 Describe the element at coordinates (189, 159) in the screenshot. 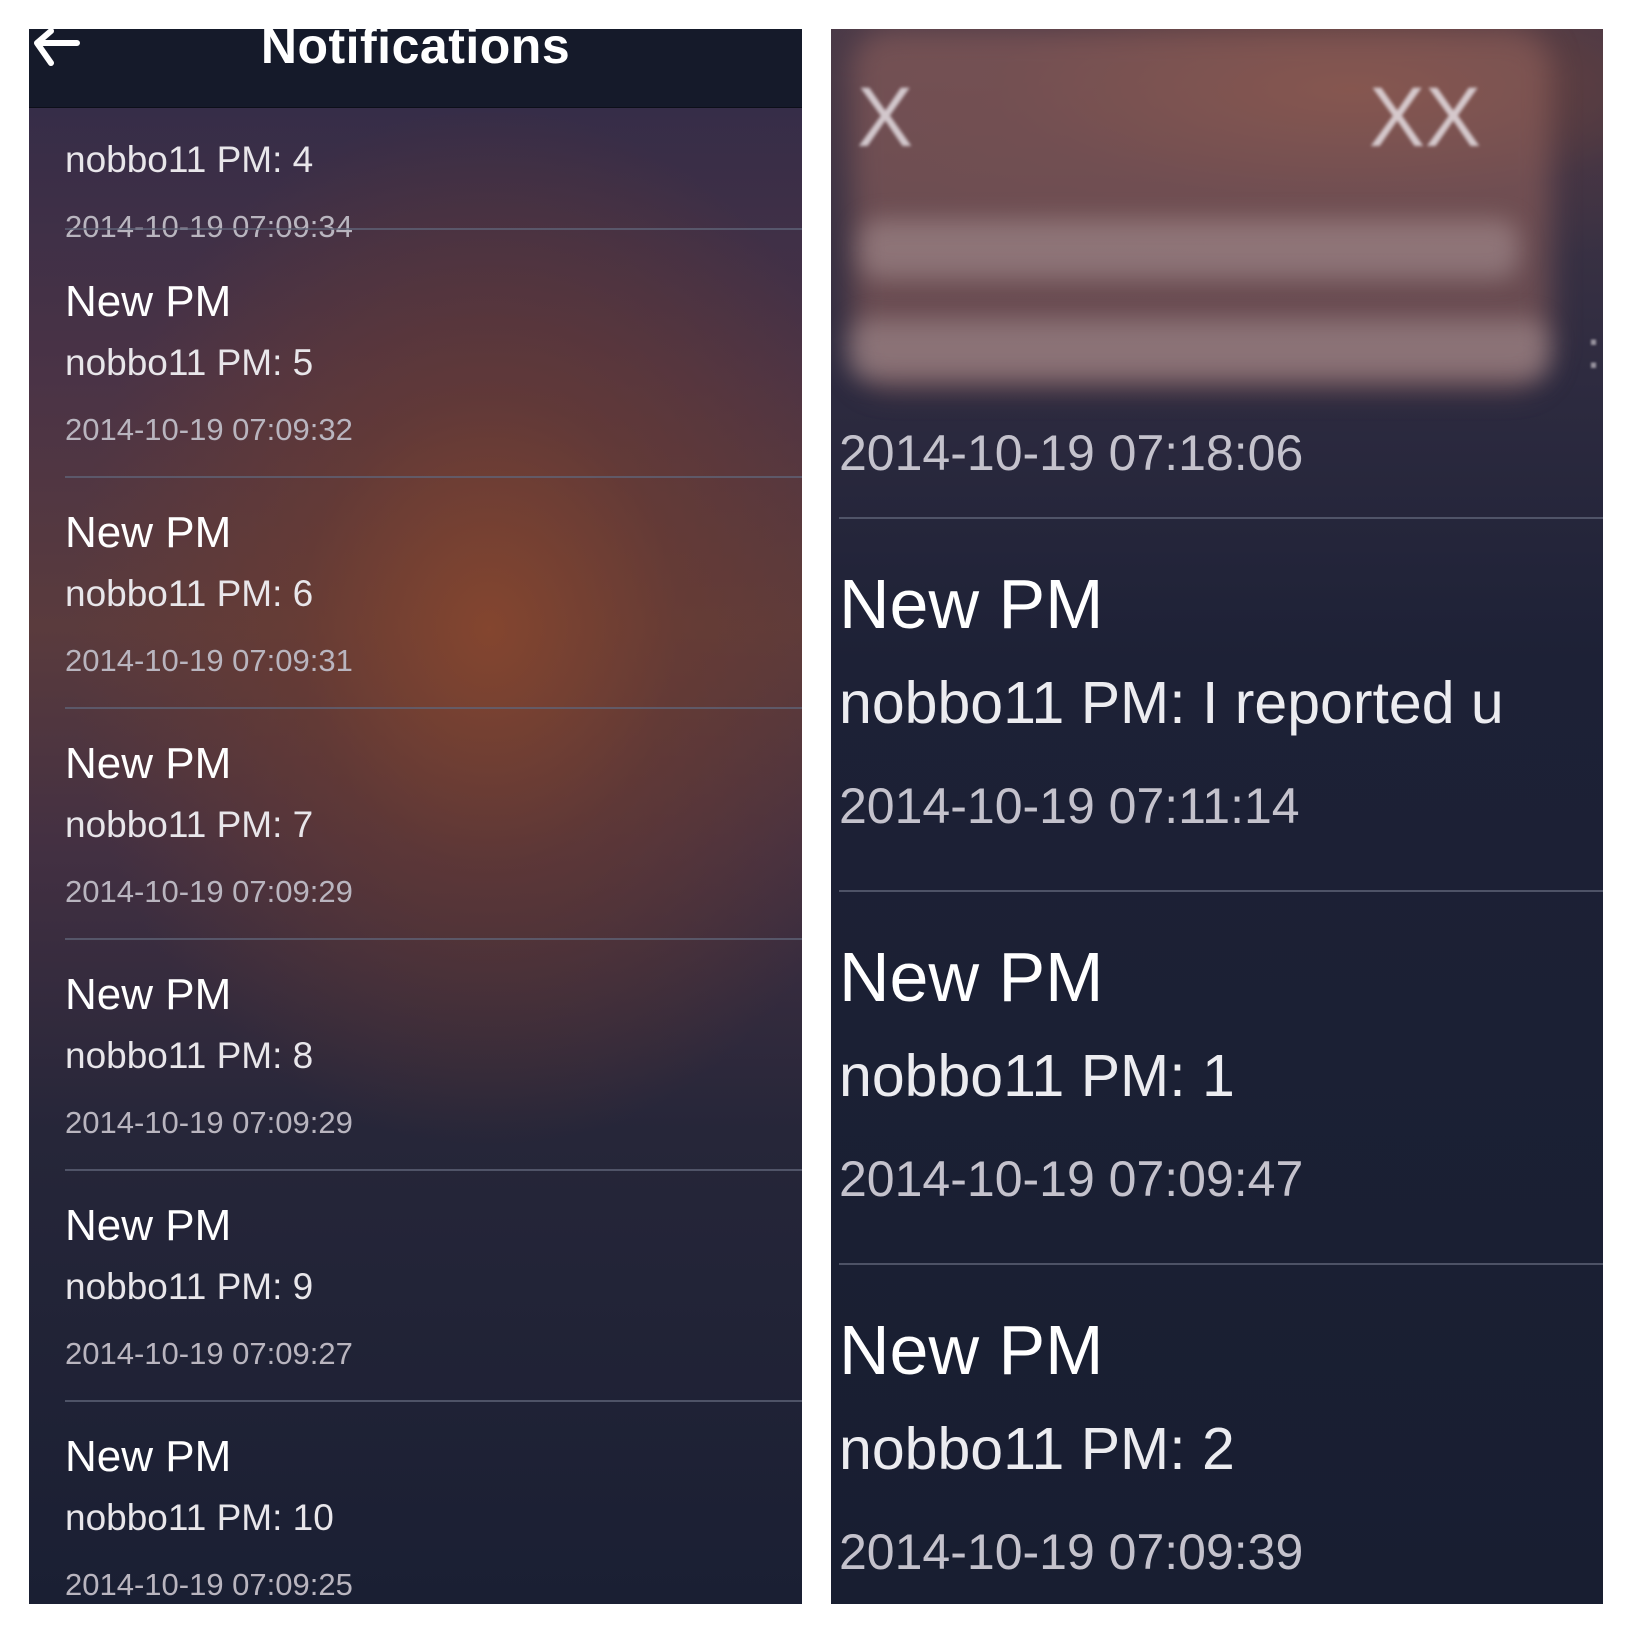

I see `notification-message: nobbo11 PM: 4` at that location.